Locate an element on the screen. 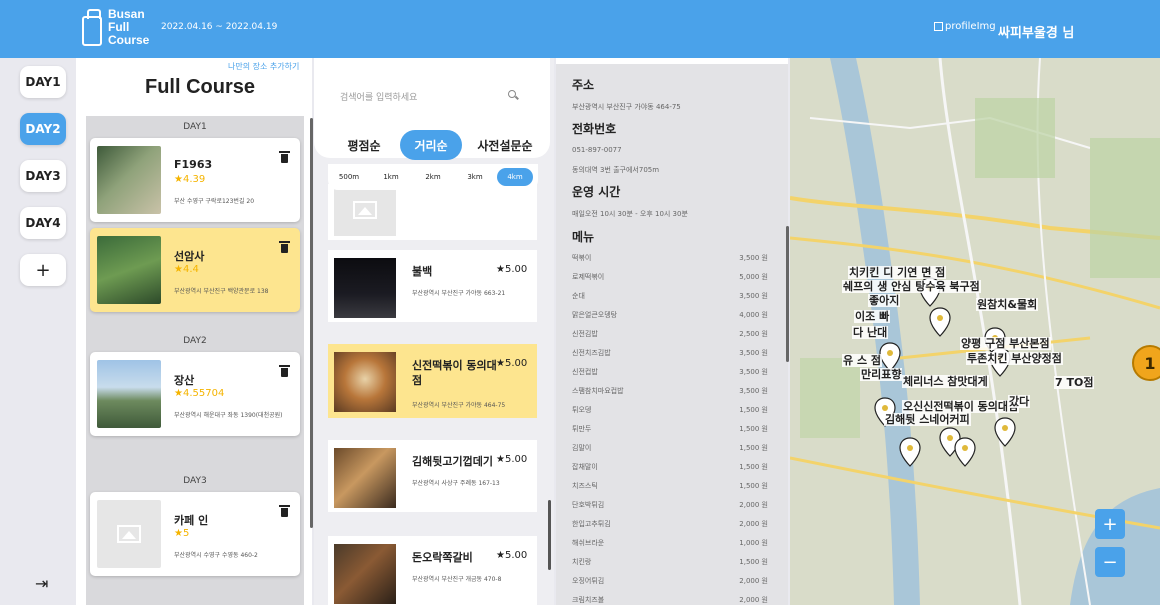 This screenshot has width=1160, height=605. broken-image-icon is located at coordinates (938, 26).